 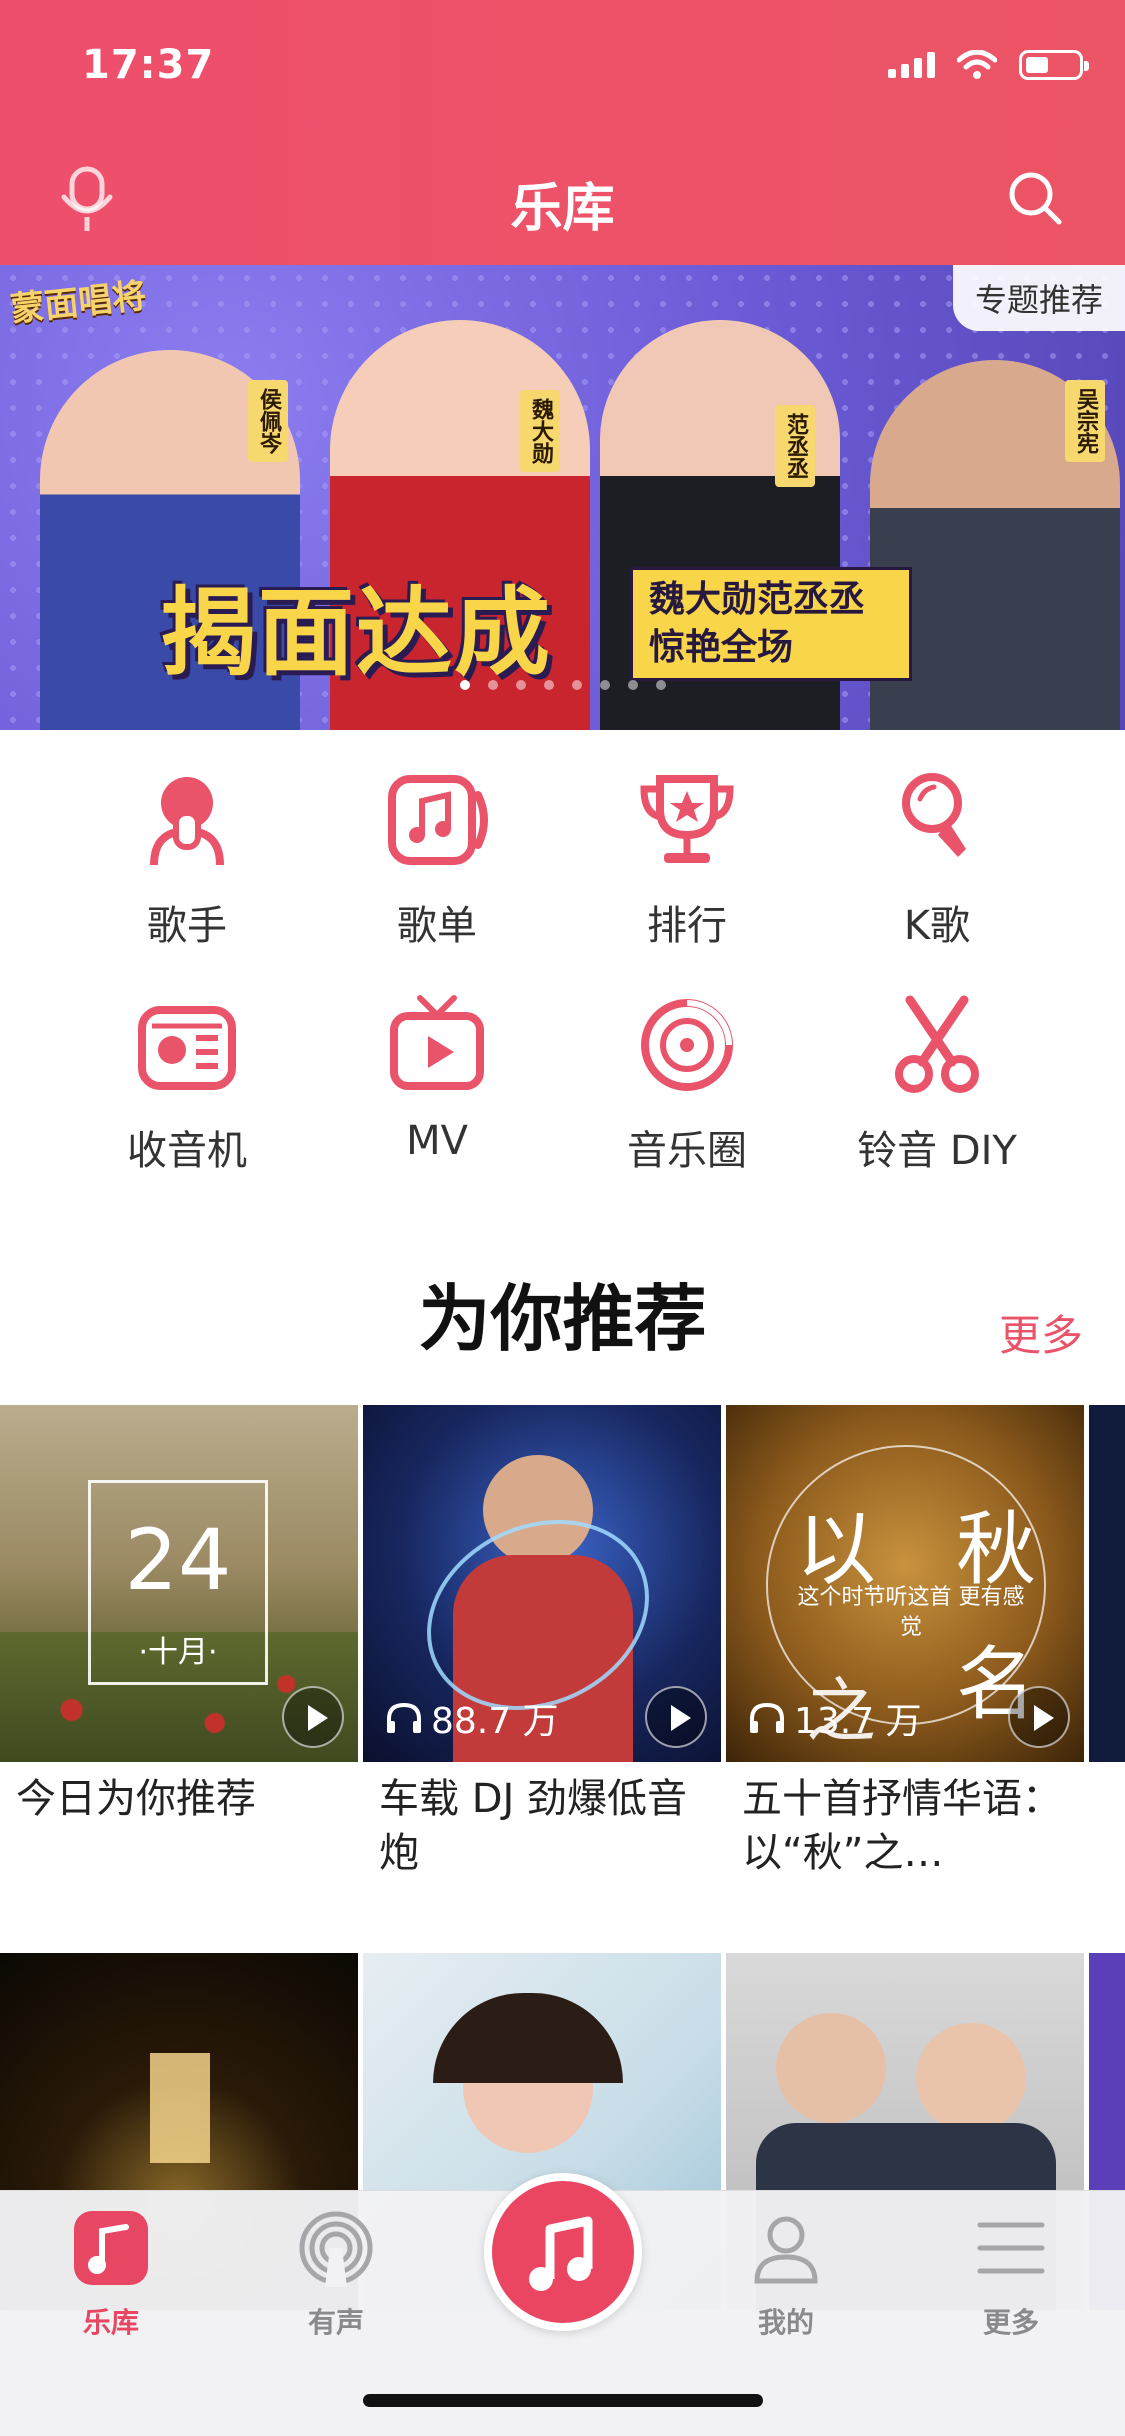 What do you see at coordinates (187, 1102) in the screenshot?
I see `category-radio: 收音机` at bounding box center [187, 1102].